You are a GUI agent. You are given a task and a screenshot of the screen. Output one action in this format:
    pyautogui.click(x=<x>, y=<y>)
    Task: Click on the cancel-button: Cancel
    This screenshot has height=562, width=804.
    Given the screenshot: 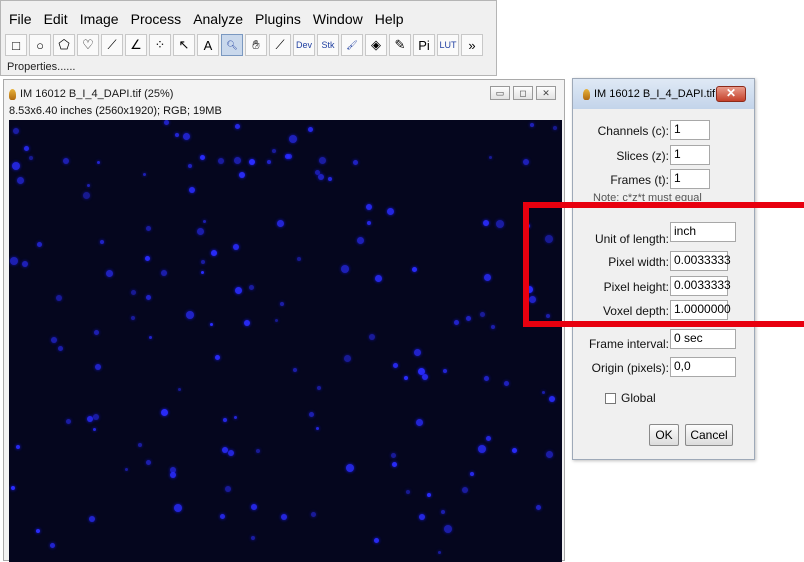 What is the action you would take?
    pyautogui.click(x=709, y=435)
    